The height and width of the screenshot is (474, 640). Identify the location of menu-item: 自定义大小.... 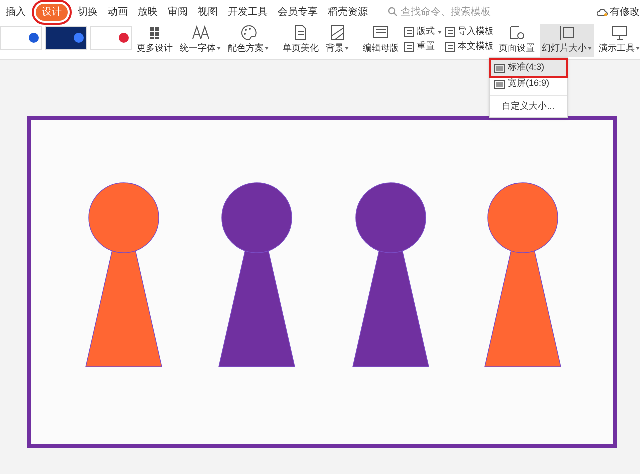
(528, 107).